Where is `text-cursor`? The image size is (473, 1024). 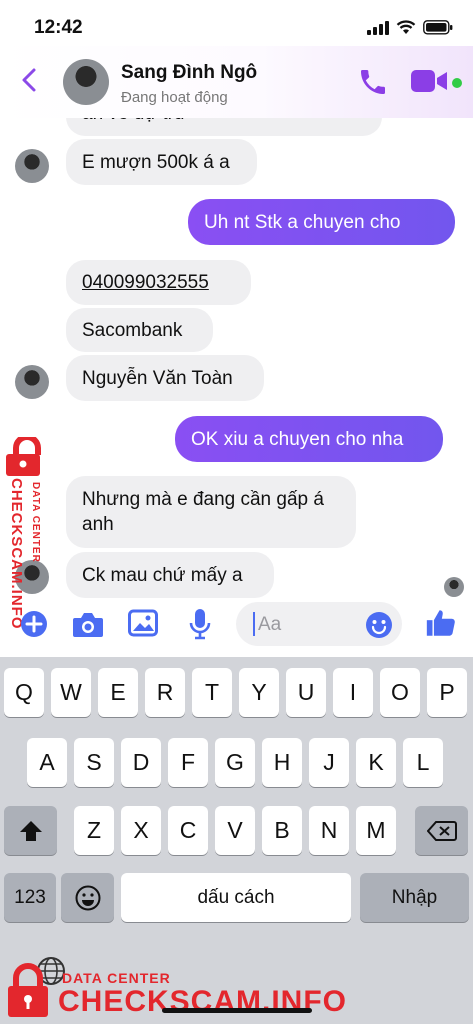
text-cursor is located at coordinates (254, 624).